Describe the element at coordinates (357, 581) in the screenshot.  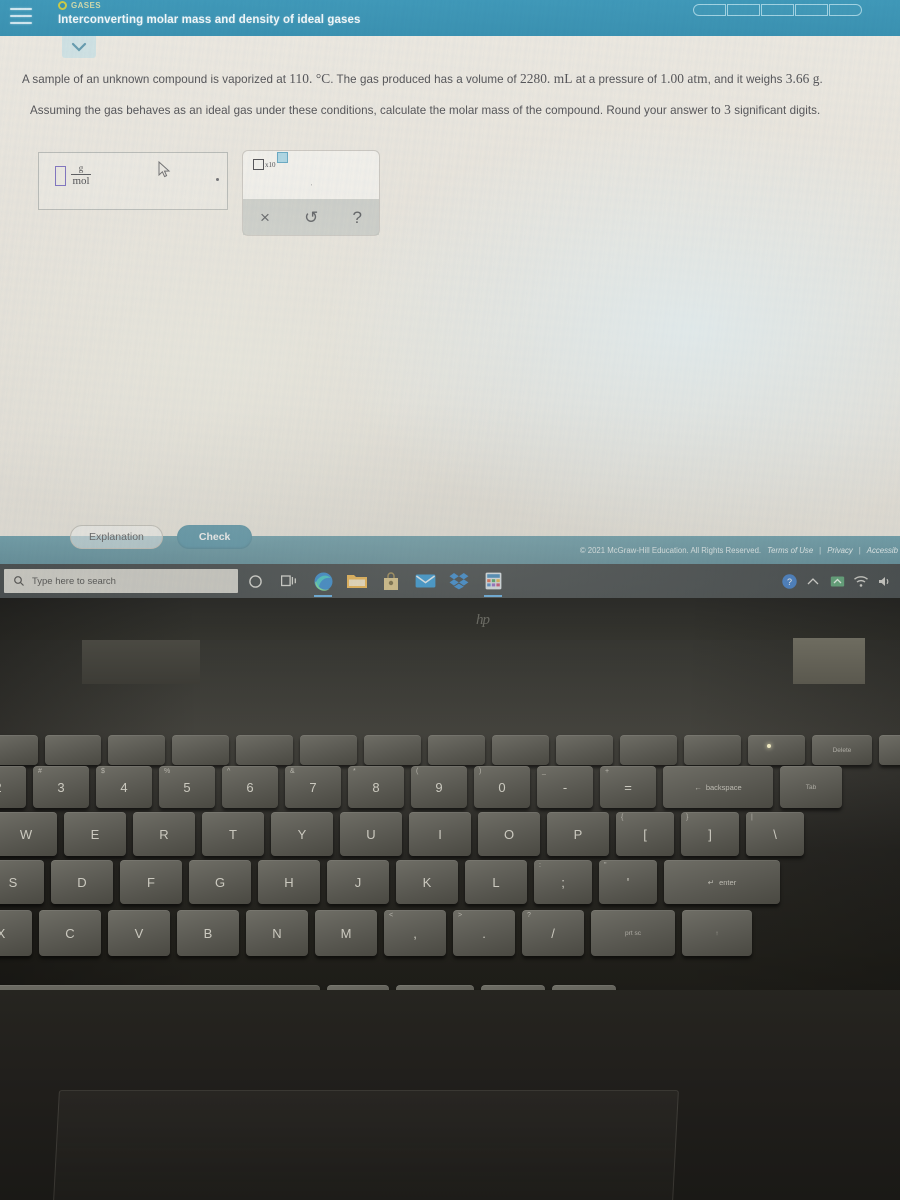
I see `file-explorer-icon` at that location.